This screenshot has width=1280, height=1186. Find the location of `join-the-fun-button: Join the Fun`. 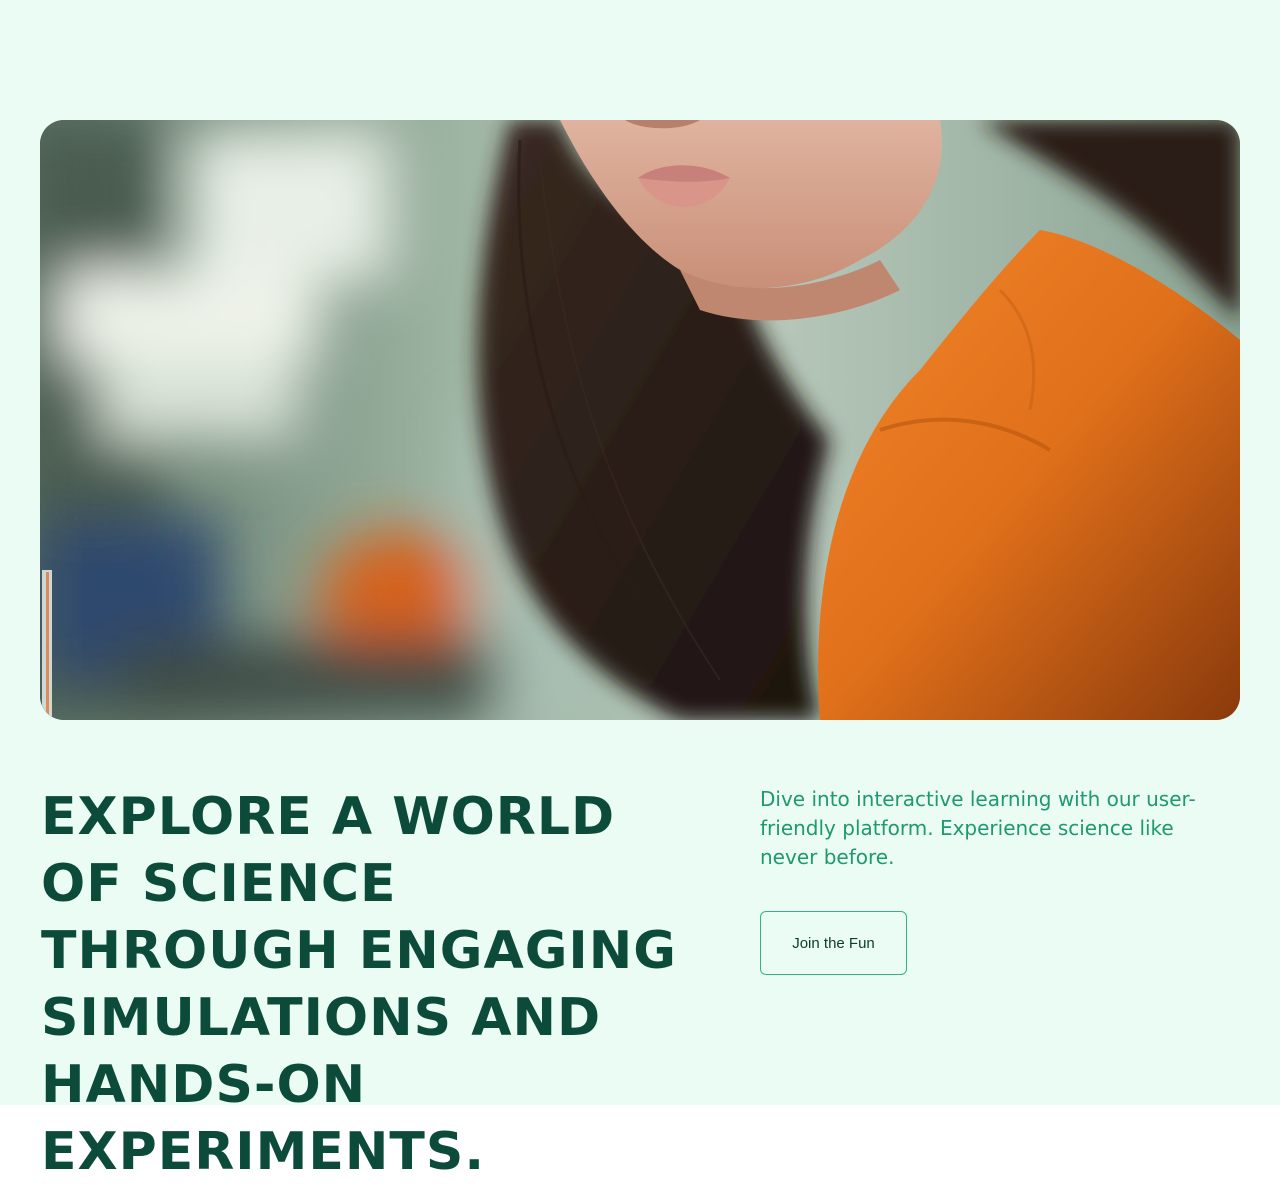

join-the-fun-button: Join the Fun is located at coordinates (833, 943).